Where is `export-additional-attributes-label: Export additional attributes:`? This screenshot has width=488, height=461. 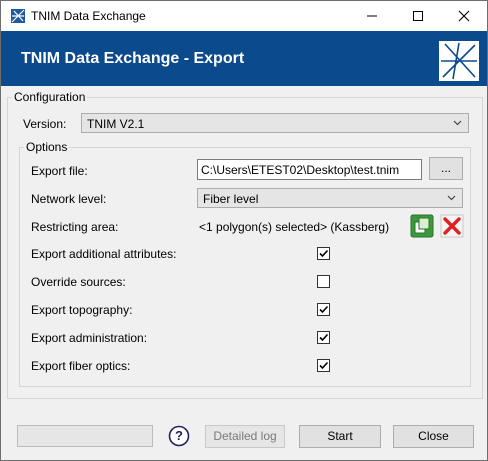
export-additional-attributes-label: Export additional attributes: is located at coordinates (104, 254).